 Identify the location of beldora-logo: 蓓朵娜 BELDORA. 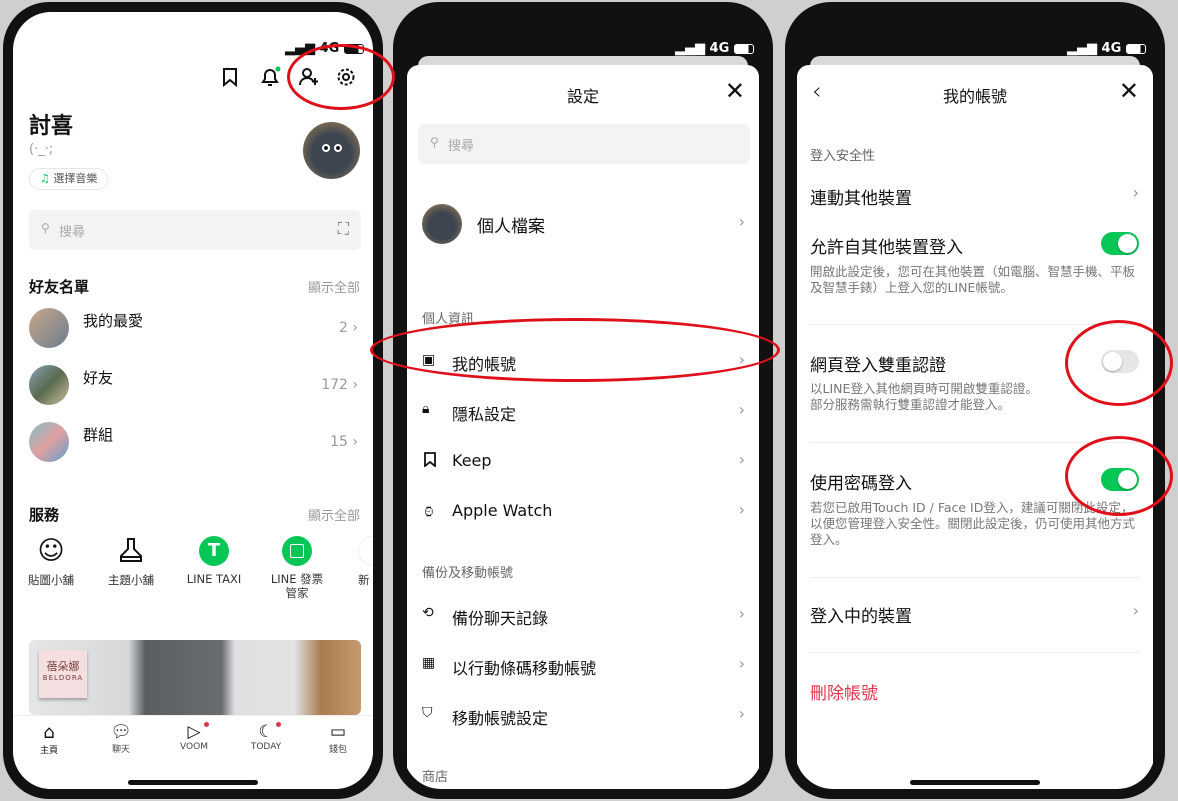
(63, 674).